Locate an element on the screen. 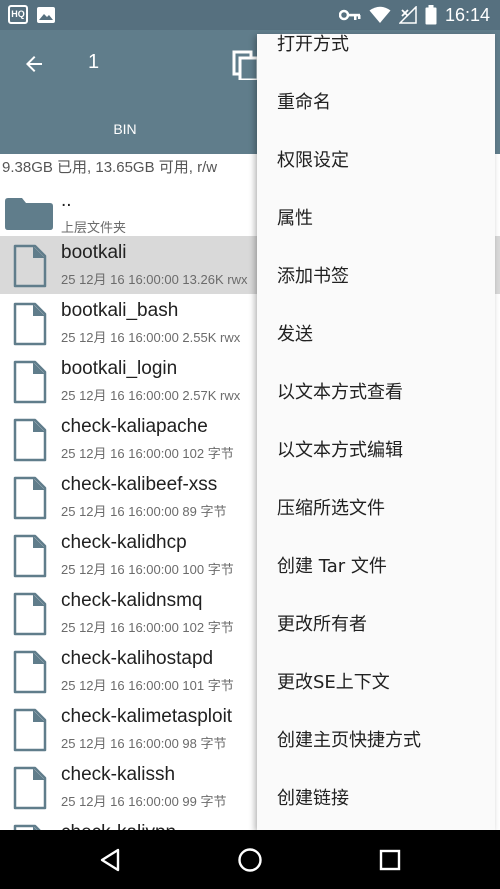 Image resolution: width=500 pixels, height=889 pixels. menu-item-edit-as-text: 以文本方式编辑 is located at coordinates (376, 451).